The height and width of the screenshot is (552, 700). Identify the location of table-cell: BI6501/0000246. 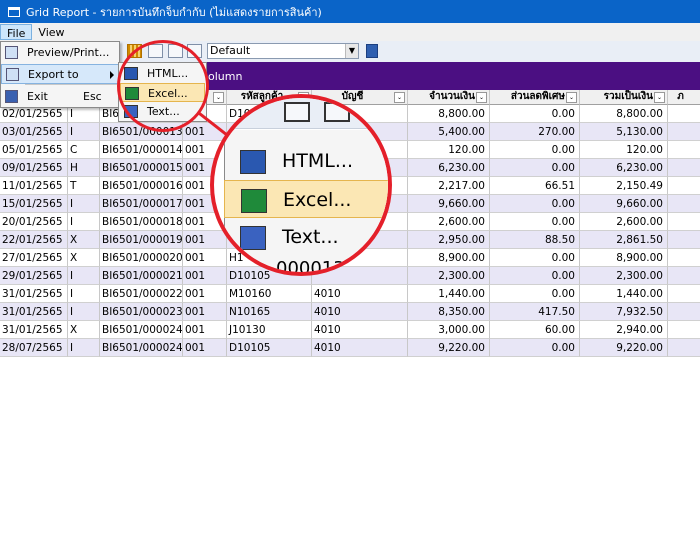
(141, 348).